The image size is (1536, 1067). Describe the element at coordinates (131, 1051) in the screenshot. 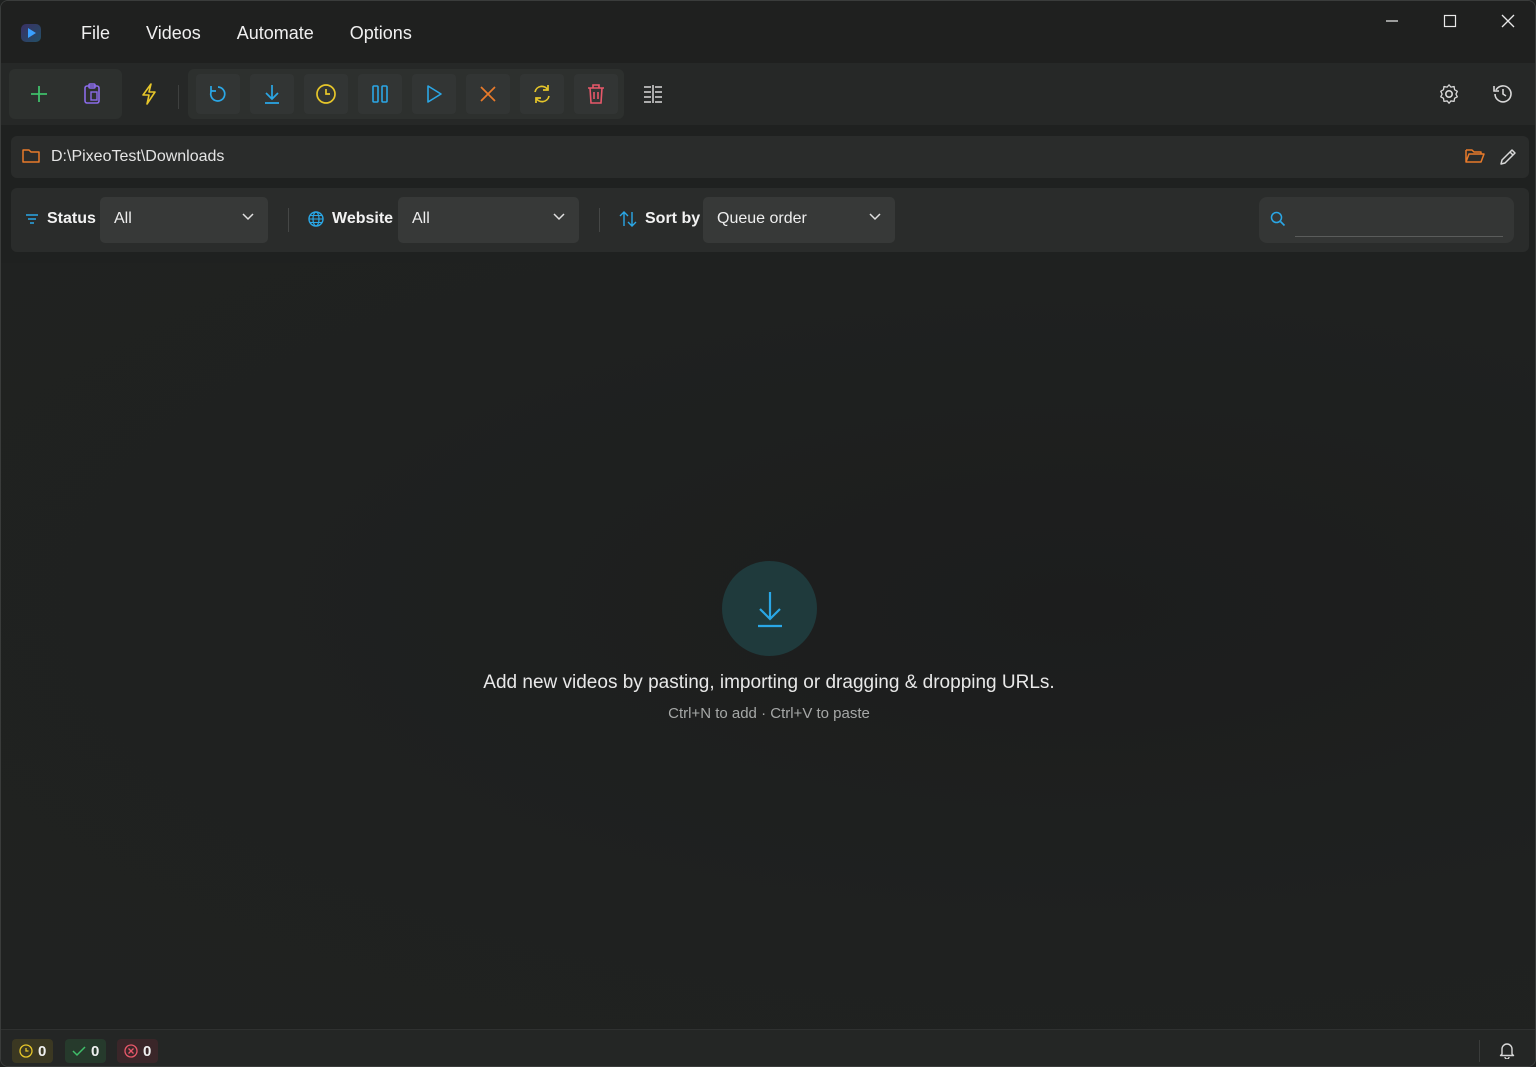

I see `error-icon` at that location.